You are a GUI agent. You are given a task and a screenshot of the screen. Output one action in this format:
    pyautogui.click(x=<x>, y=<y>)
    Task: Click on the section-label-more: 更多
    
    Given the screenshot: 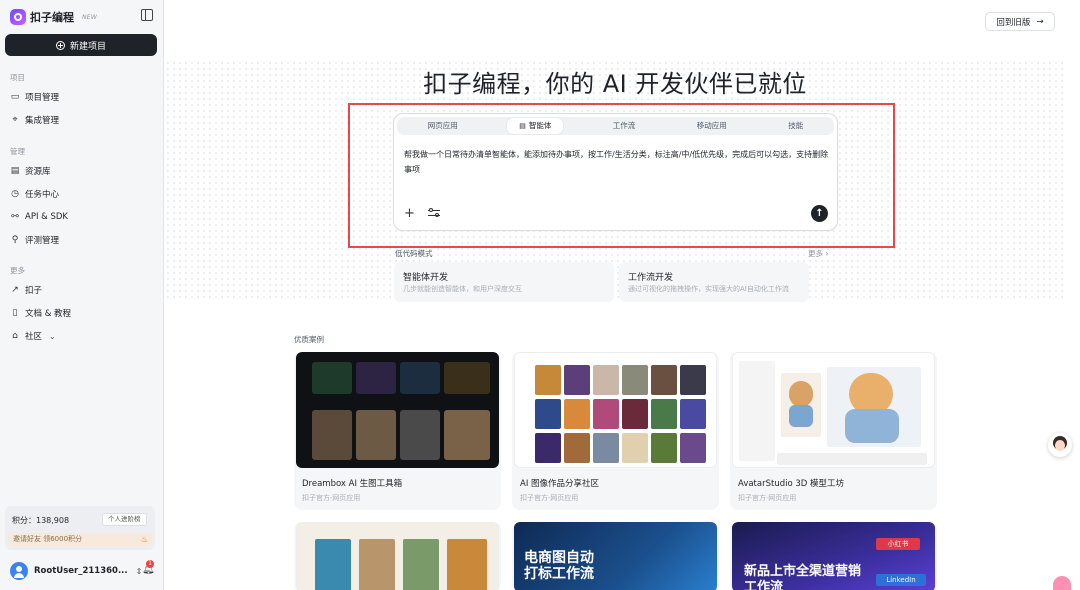 What is the action you would take?
    pyautogui.click(x=17, y=270)
    